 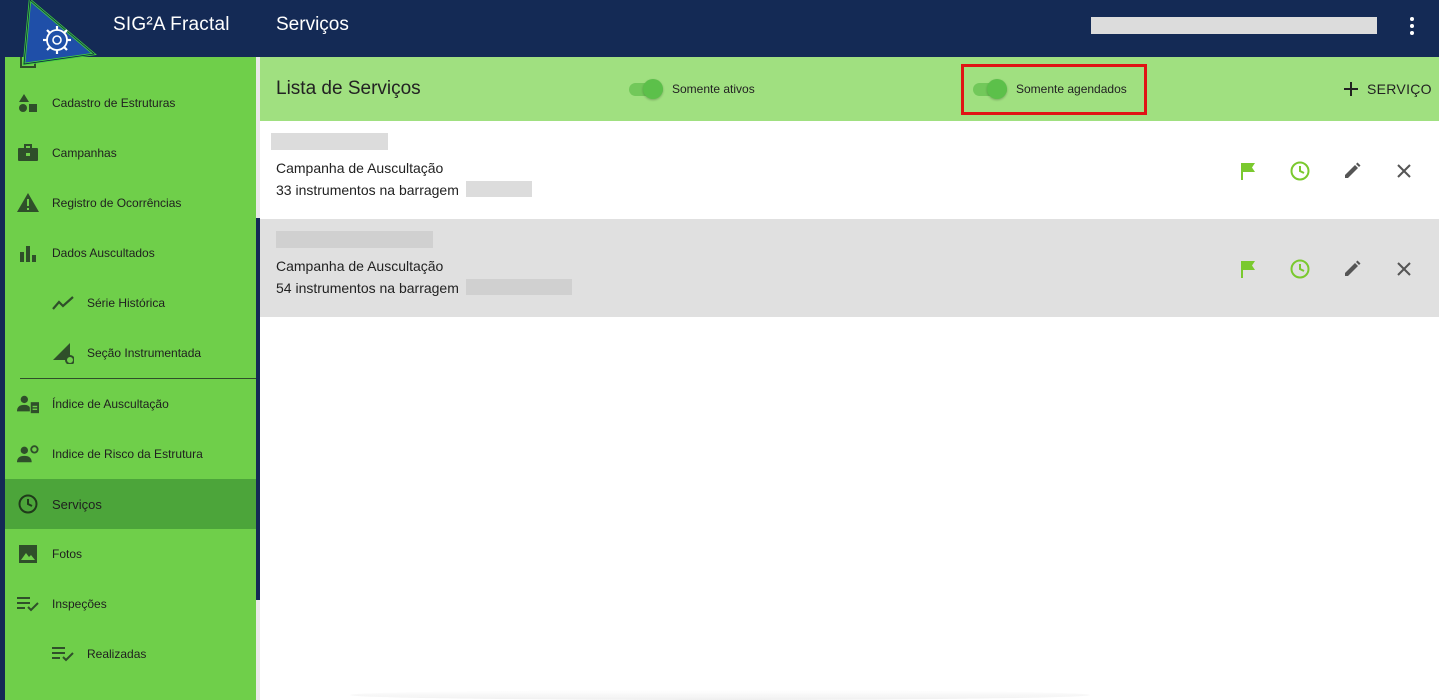 What do you see at coordinates (348, 88) in the screenshot?
I see `list-title: Lista de Serviços` at bounding box center [348, 88].